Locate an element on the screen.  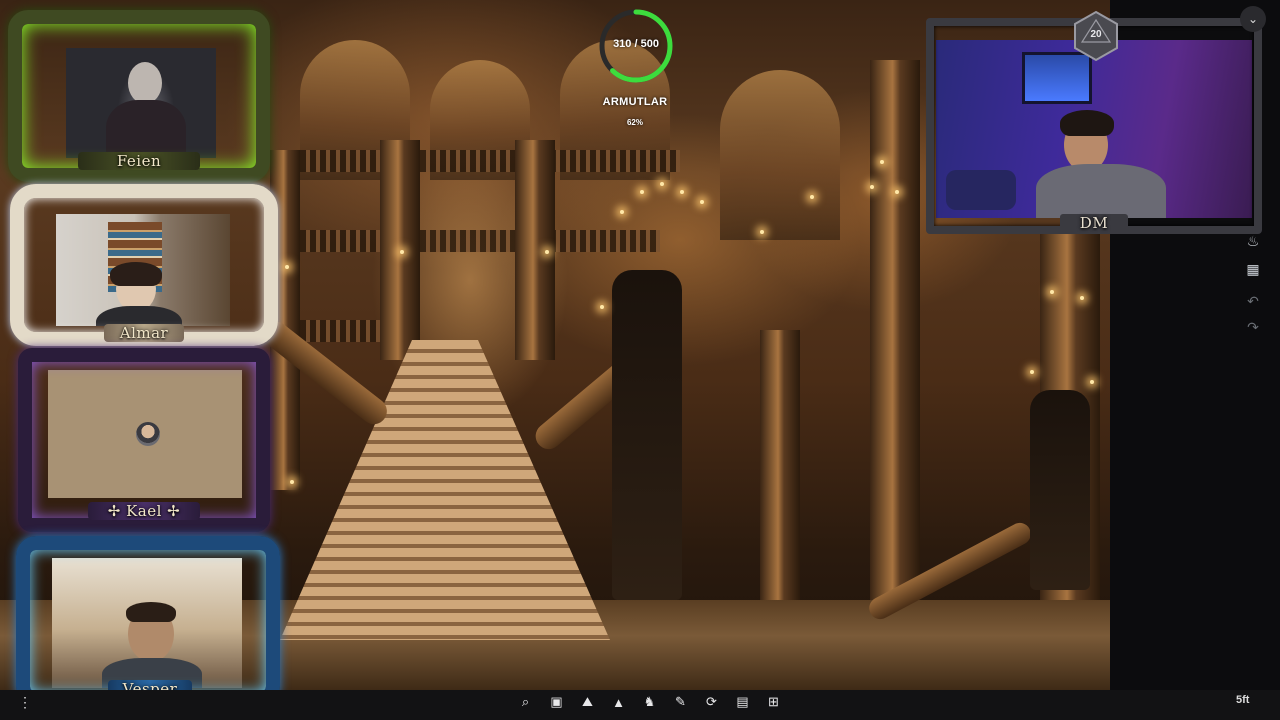
player-name-feien: Feien is located at coordinates (139, 161).